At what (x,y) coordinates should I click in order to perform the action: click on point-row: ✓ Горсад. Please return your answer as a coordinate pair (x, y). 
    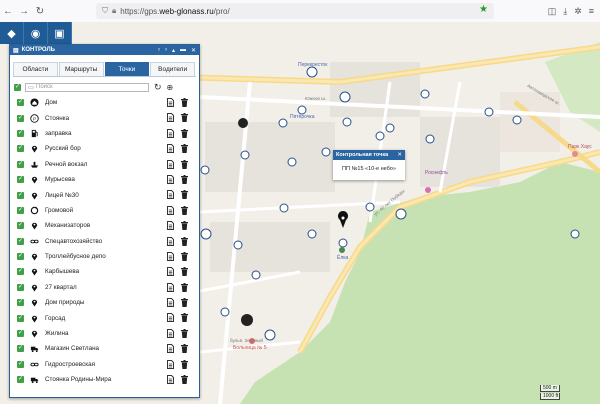
    Looking at the image, I should click on (104, 317).